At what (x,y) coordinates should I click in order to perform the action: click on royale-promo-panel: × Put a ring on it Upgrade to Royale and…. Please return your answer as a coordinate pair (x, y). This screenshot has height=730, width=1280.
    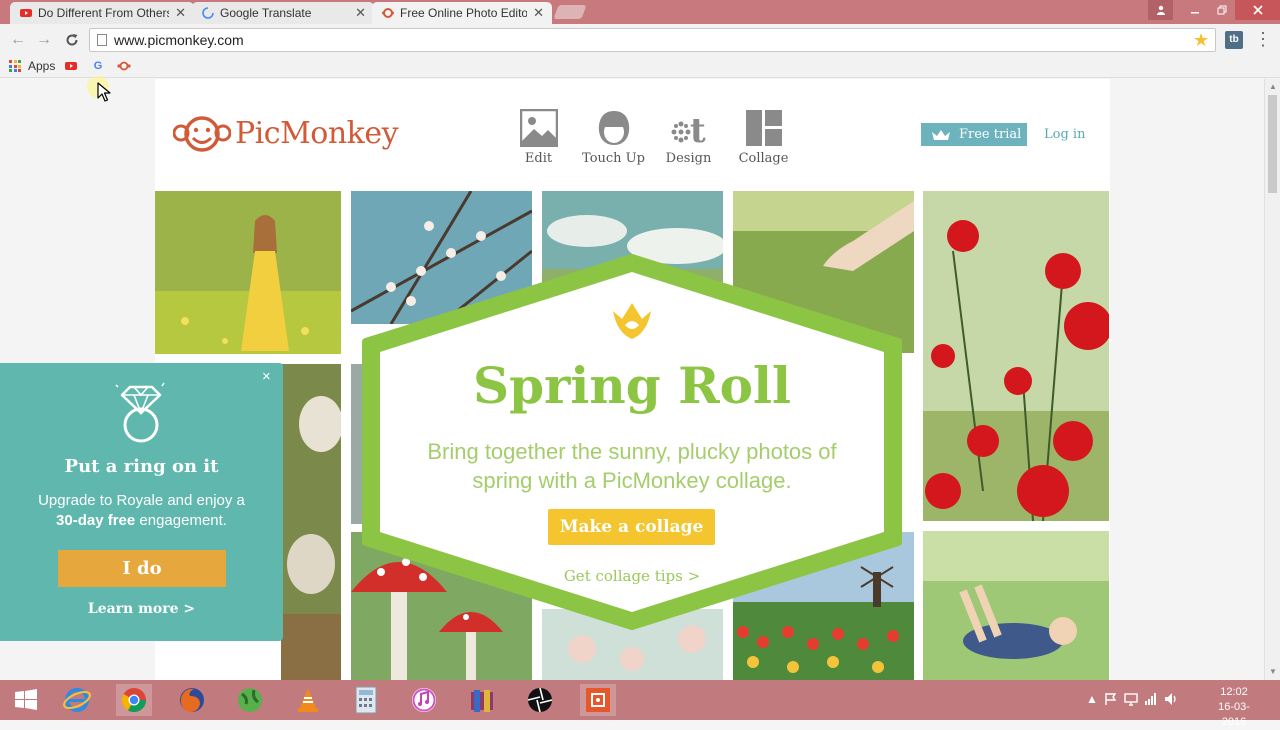
    Looking at the image, I should click on (141, 502).